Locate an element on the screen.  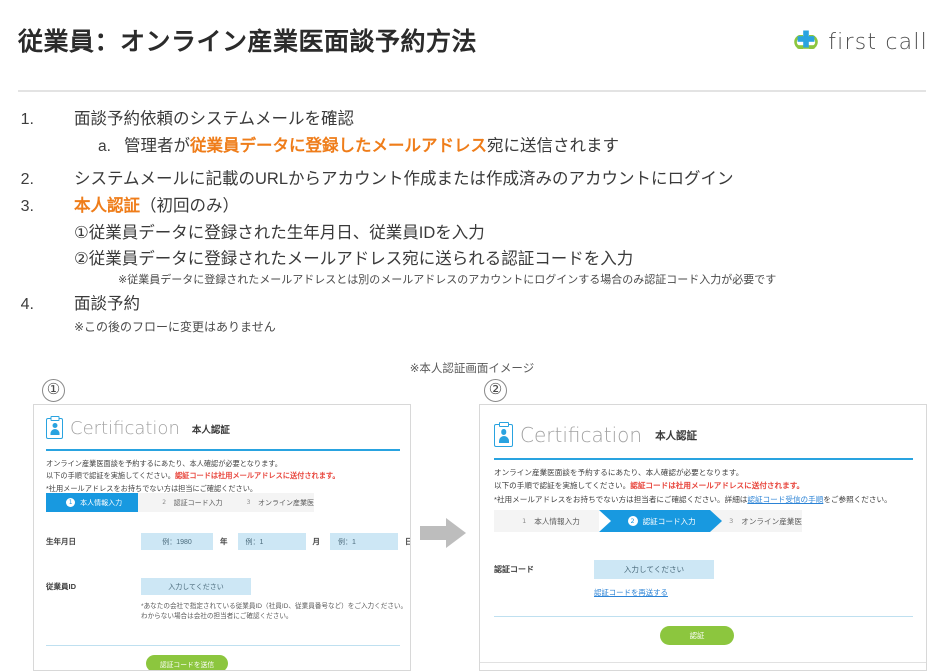
brand-name: first call is located at coordinates (878, 42).